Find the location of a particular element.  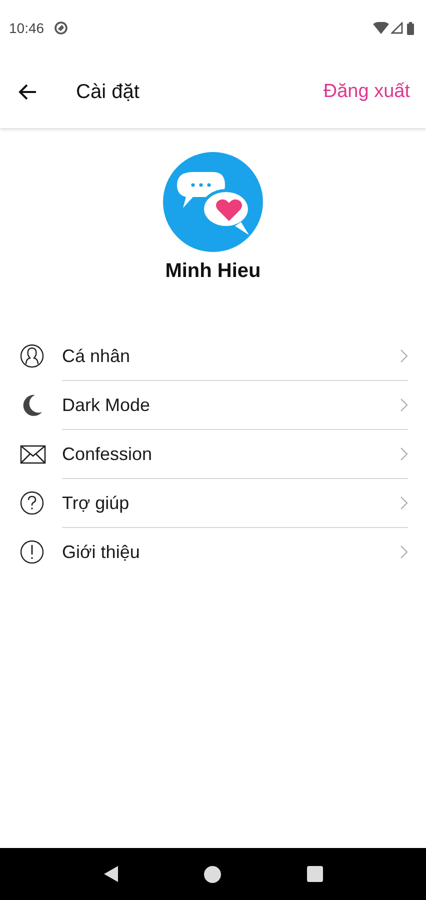

back-nav-button is located at coordinates (110, 874).